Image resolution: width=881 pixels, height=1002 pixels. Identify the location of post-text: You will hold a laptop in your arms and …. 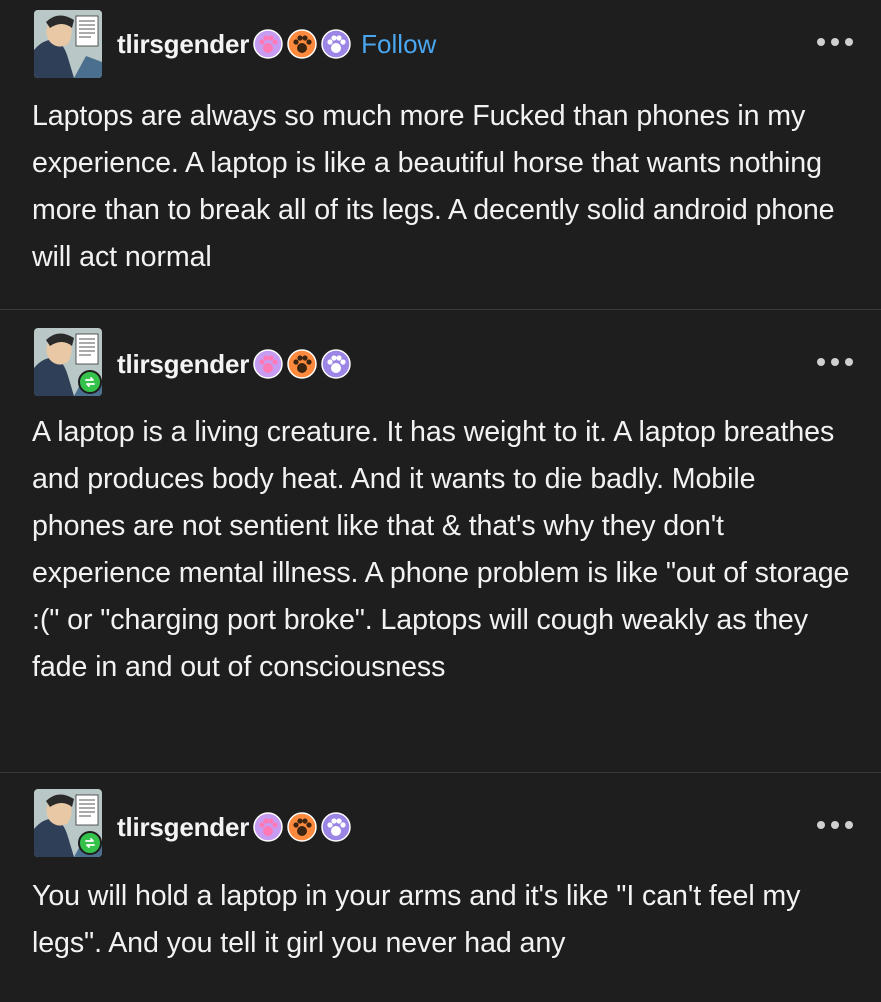
(416, 919).